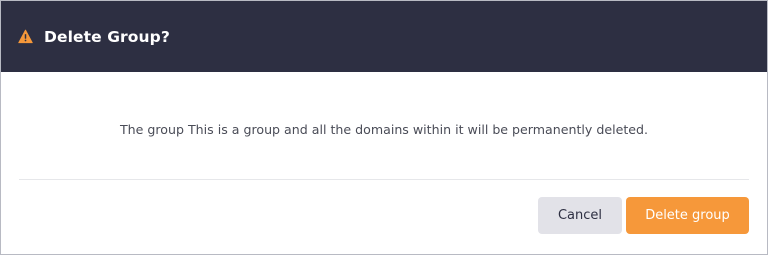 This screenshot has height=255, width=768. I want to click on warning-triangle-icon, so click(25, 36).